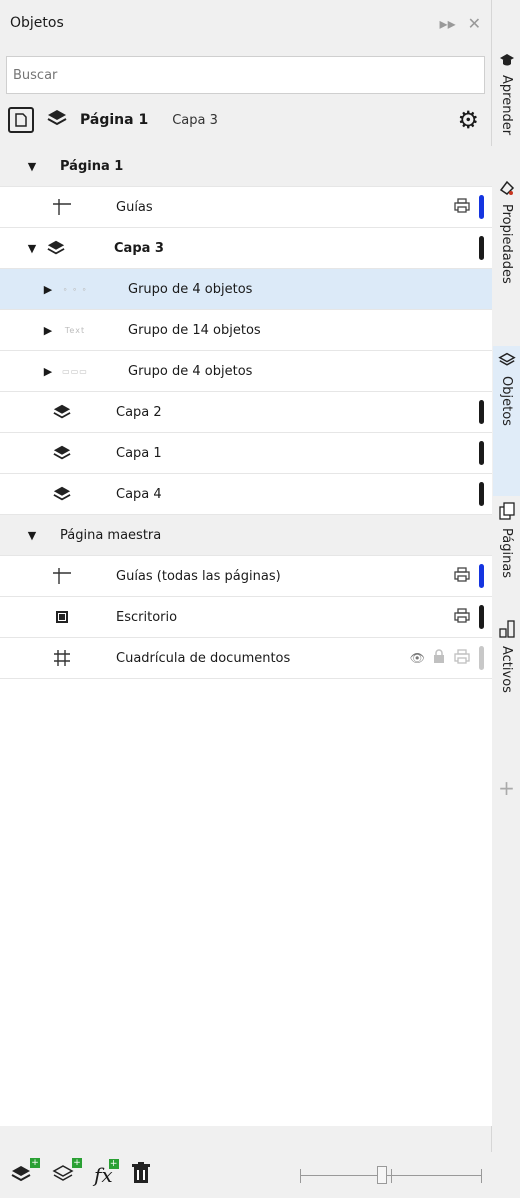 The image size is (520, 1198). I want to click on tree-row: ▶ ▭▭▭ Grupo de 4 objetos, so click(246, 371).